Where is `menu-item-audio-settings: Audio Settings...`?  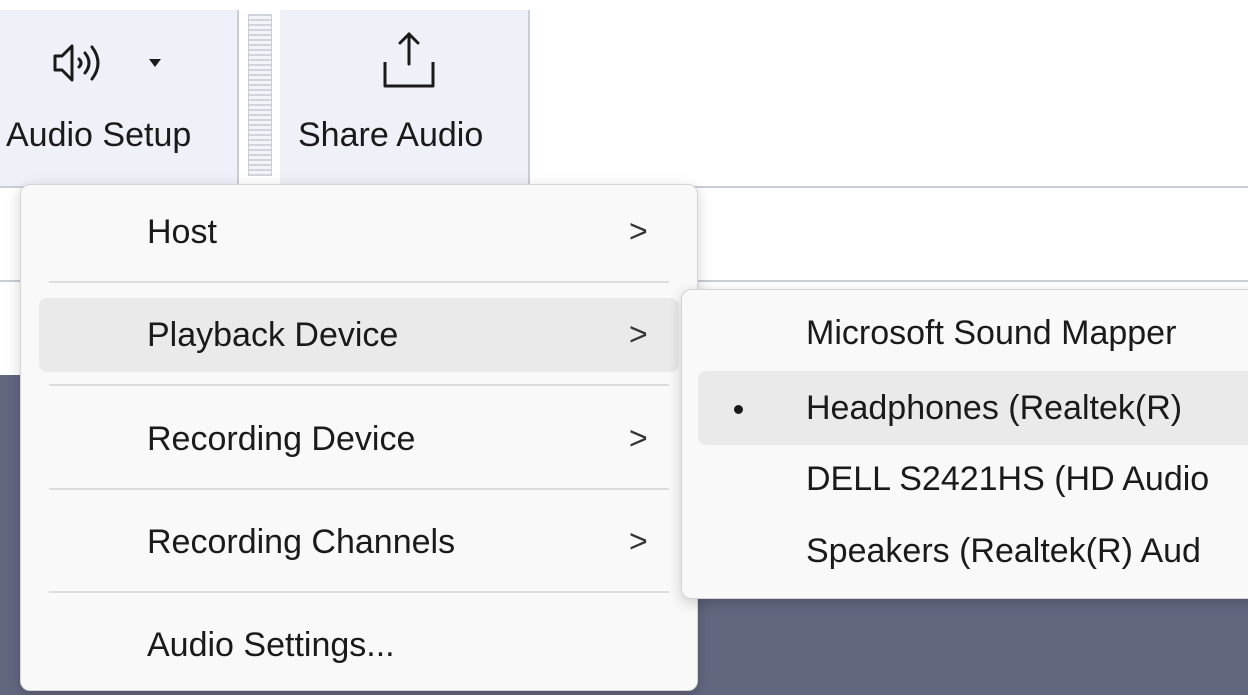 menu-item-audio-settings: Audio Settings... is located at coordinates (359, 645).